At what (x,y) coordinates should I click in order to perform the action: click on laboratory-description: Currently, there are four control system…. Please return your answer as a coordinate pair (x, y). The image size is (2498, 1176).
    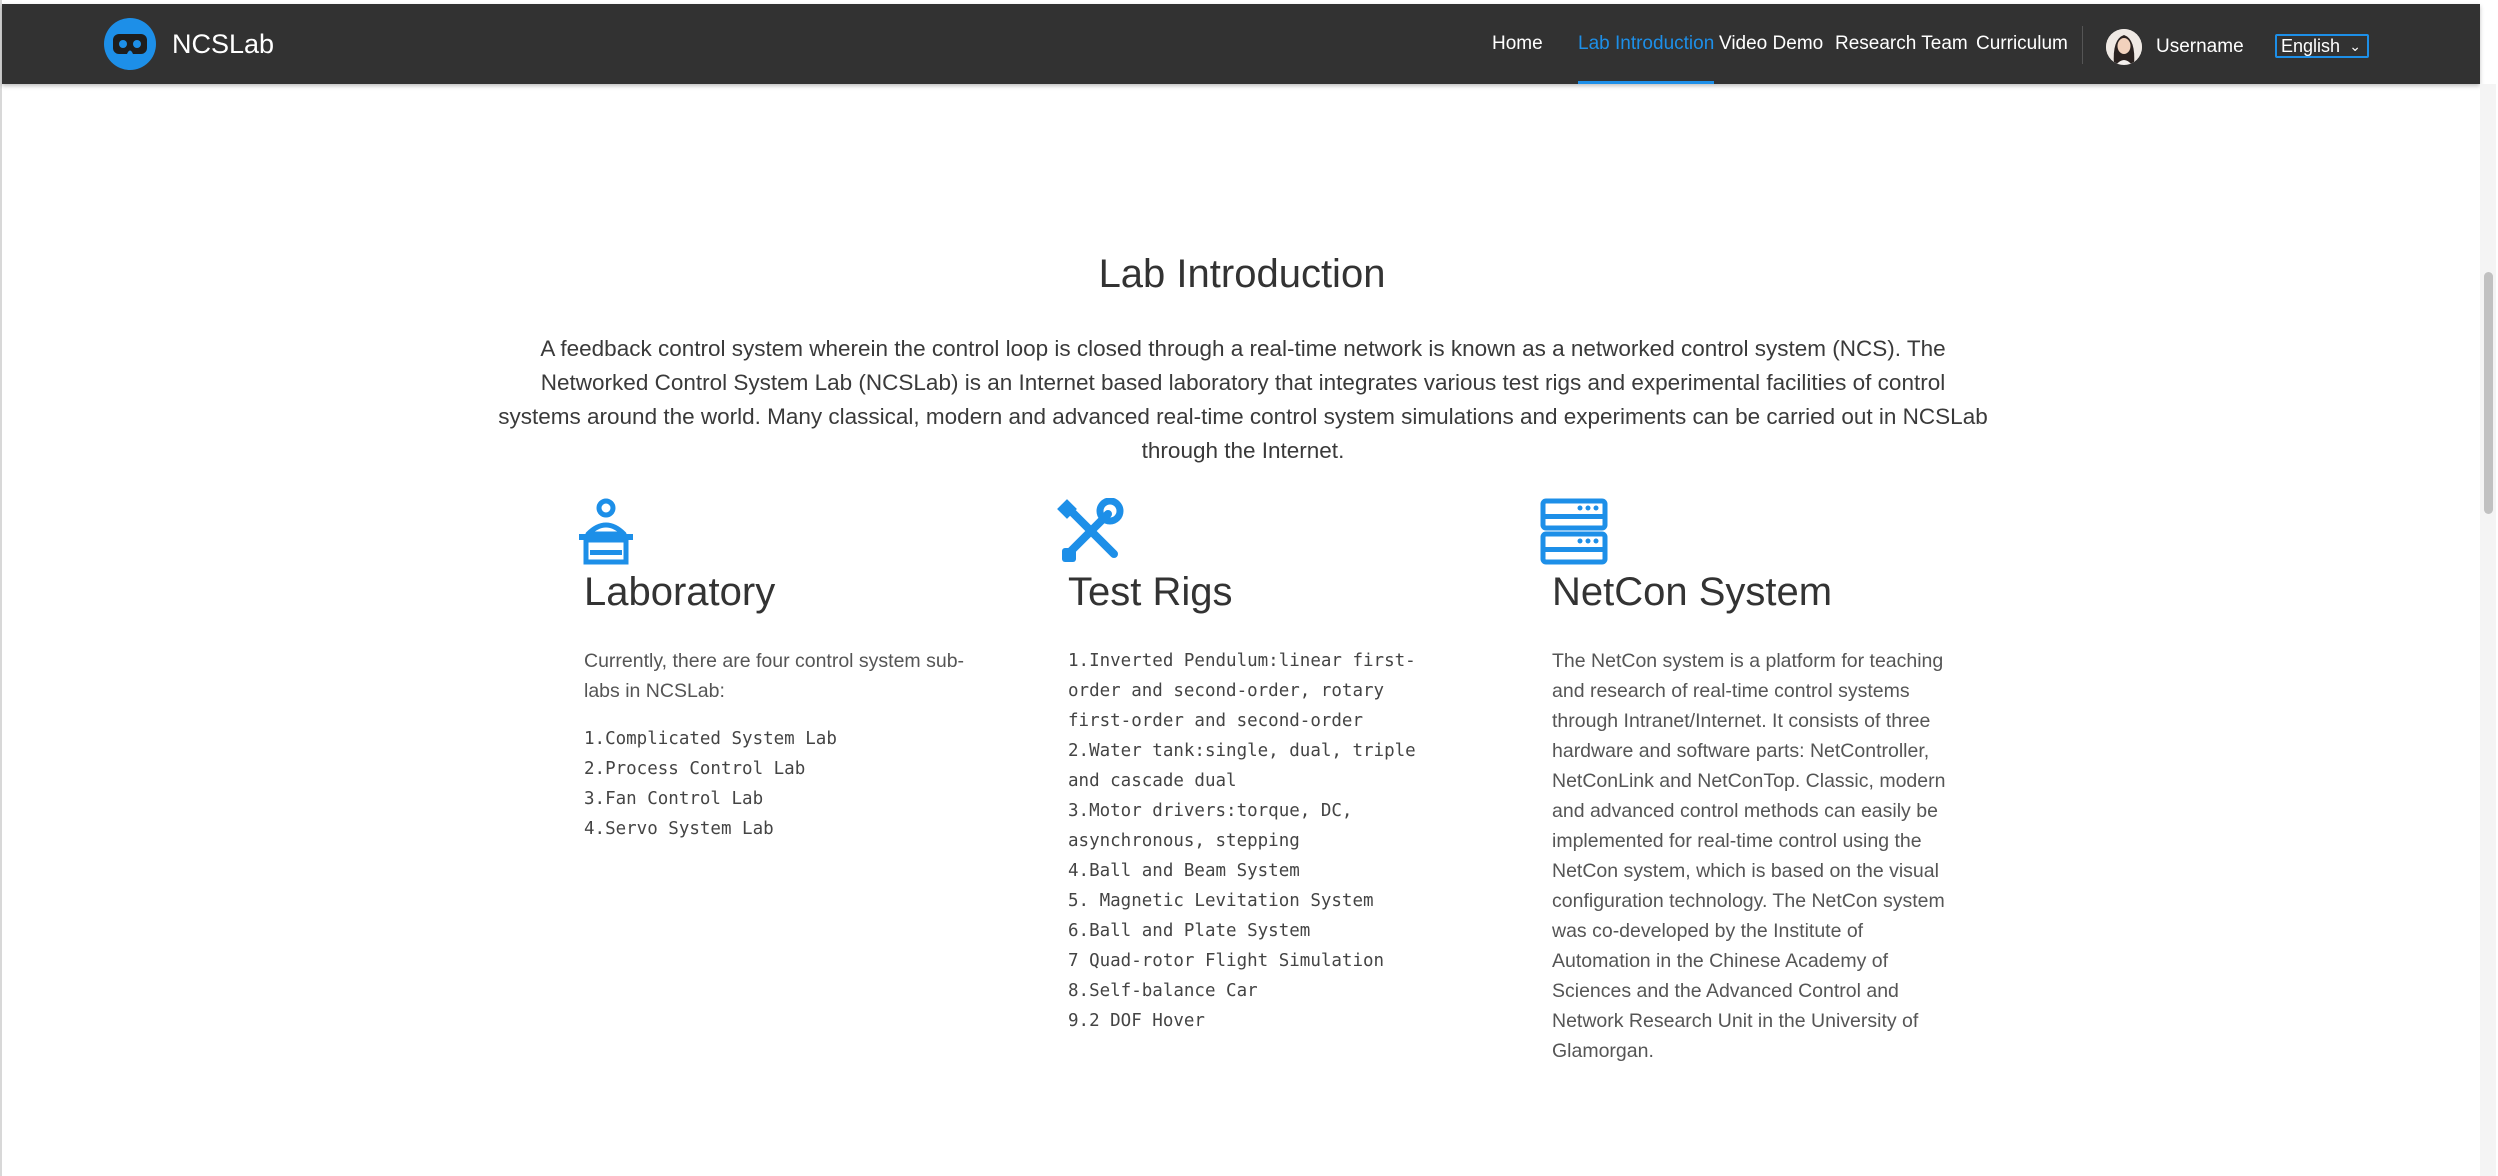
    Looking at the image, I should click on (774, 676).